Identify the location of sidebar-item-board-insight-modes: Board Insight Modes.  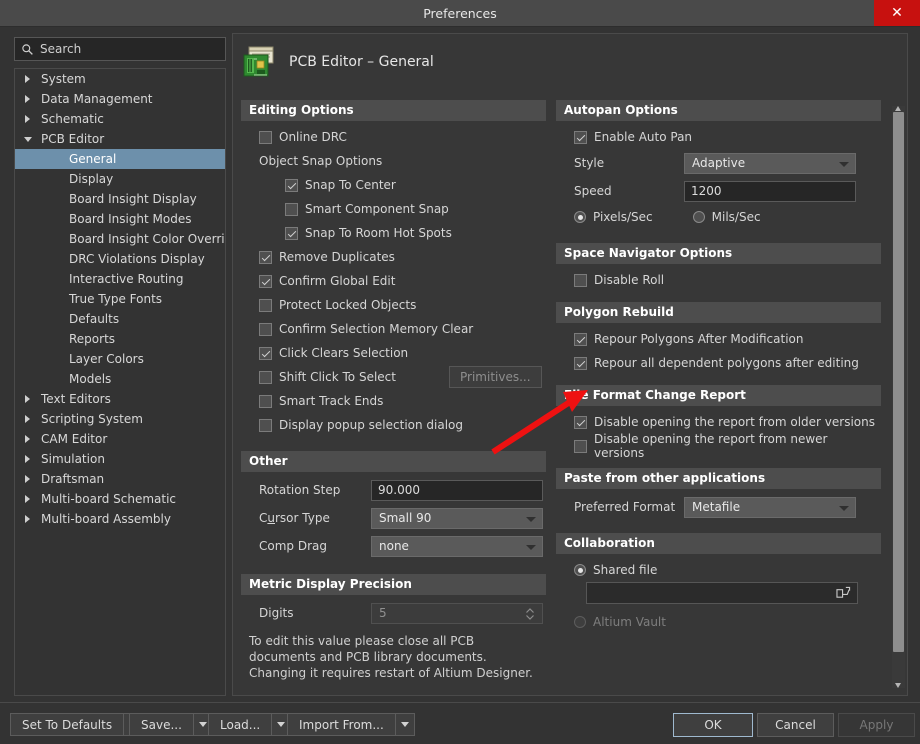
(120, 219).